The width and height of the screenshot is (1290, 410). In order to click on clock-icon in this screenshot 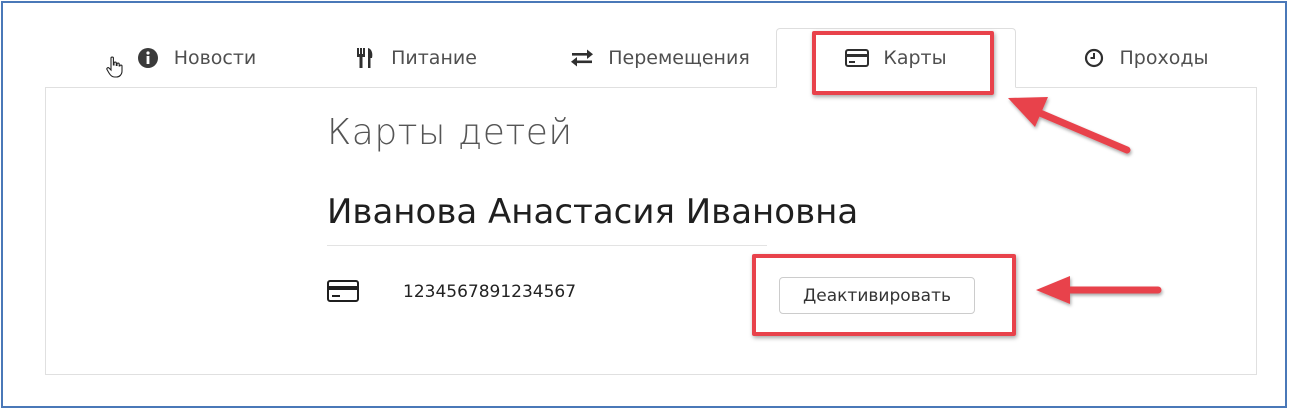, I will do `click(1094, 58)`.